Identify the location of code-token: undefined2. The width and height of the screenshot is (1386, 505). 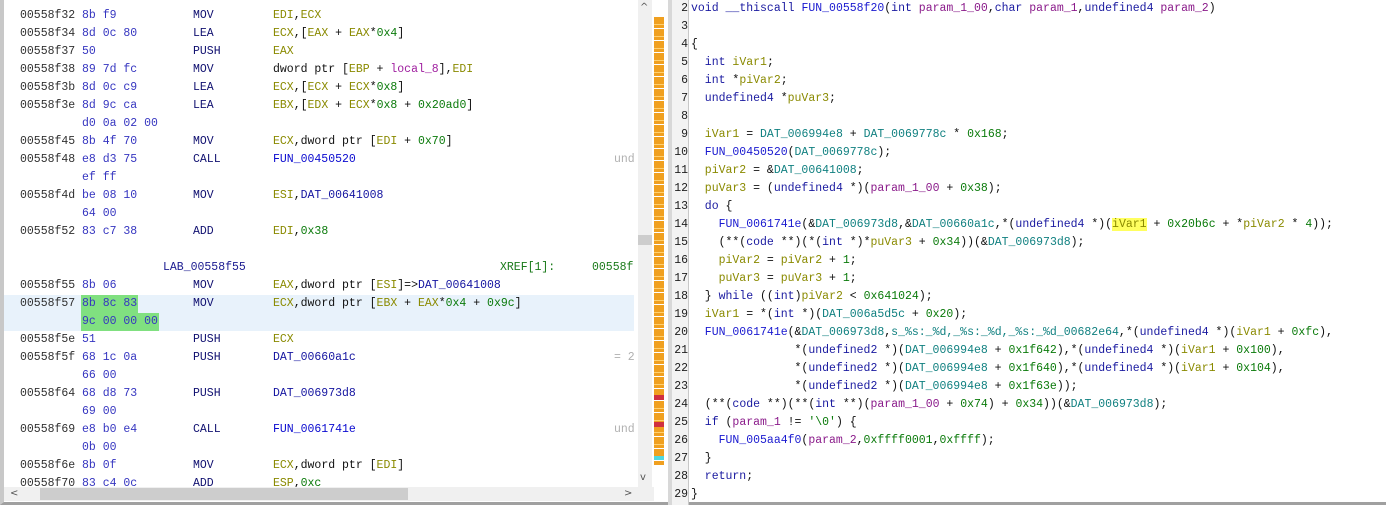
(842, 350).